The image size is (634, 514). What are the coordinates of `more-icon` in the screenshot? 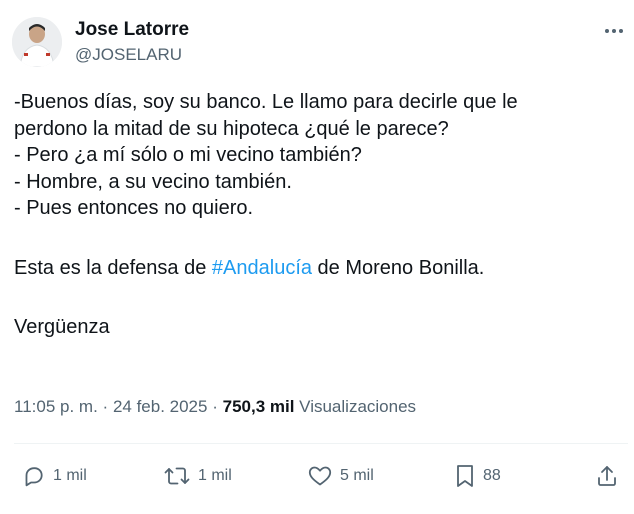 It's located at (614, 31).